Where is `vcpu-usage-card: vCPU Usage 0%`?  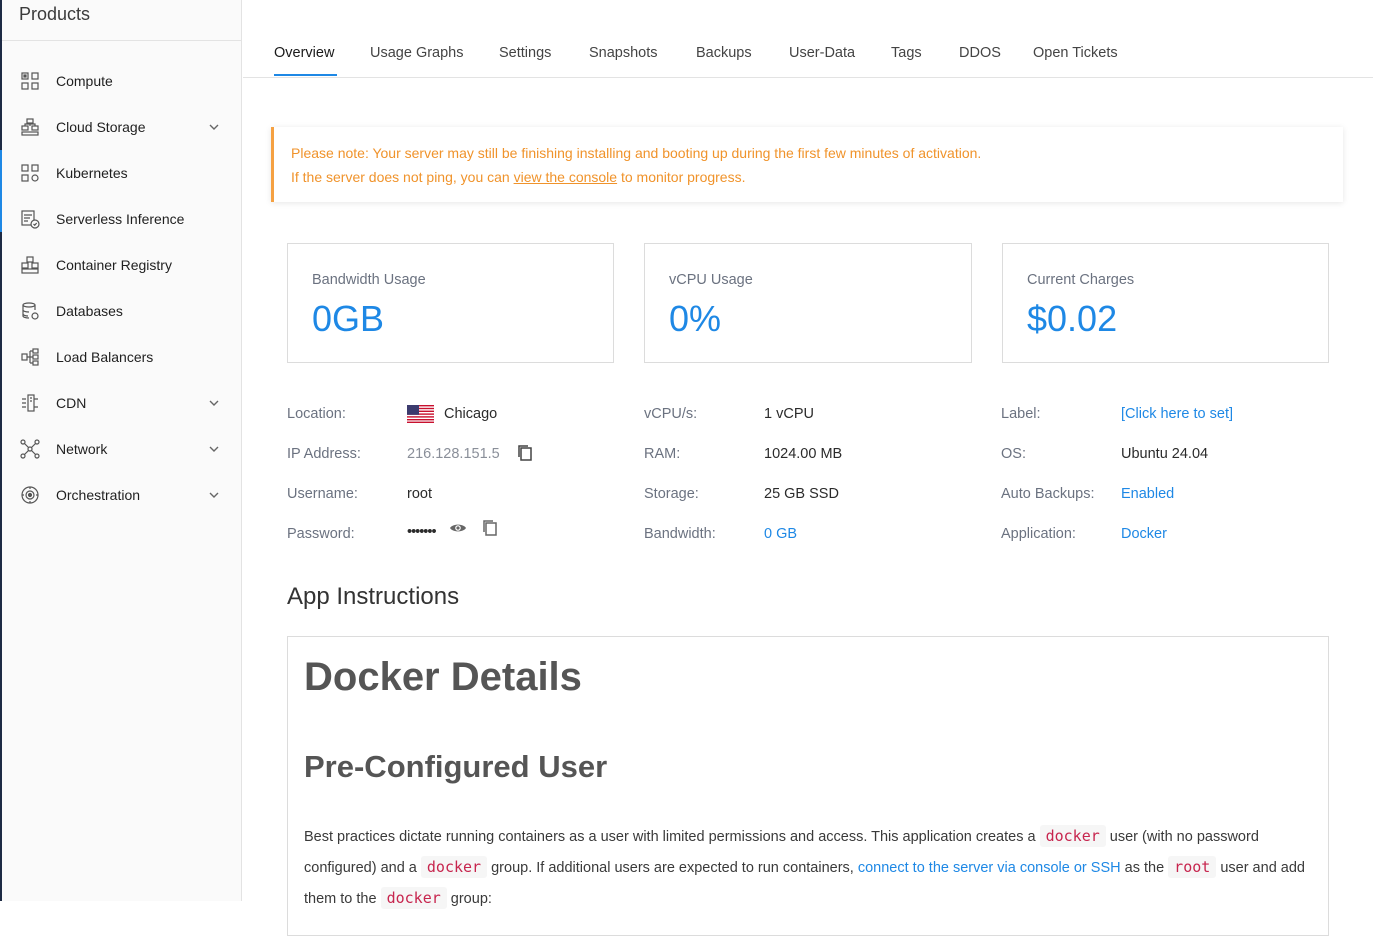 vcpu-usage-card: vCPU Usage 0% is located at coordinates (808, 303).